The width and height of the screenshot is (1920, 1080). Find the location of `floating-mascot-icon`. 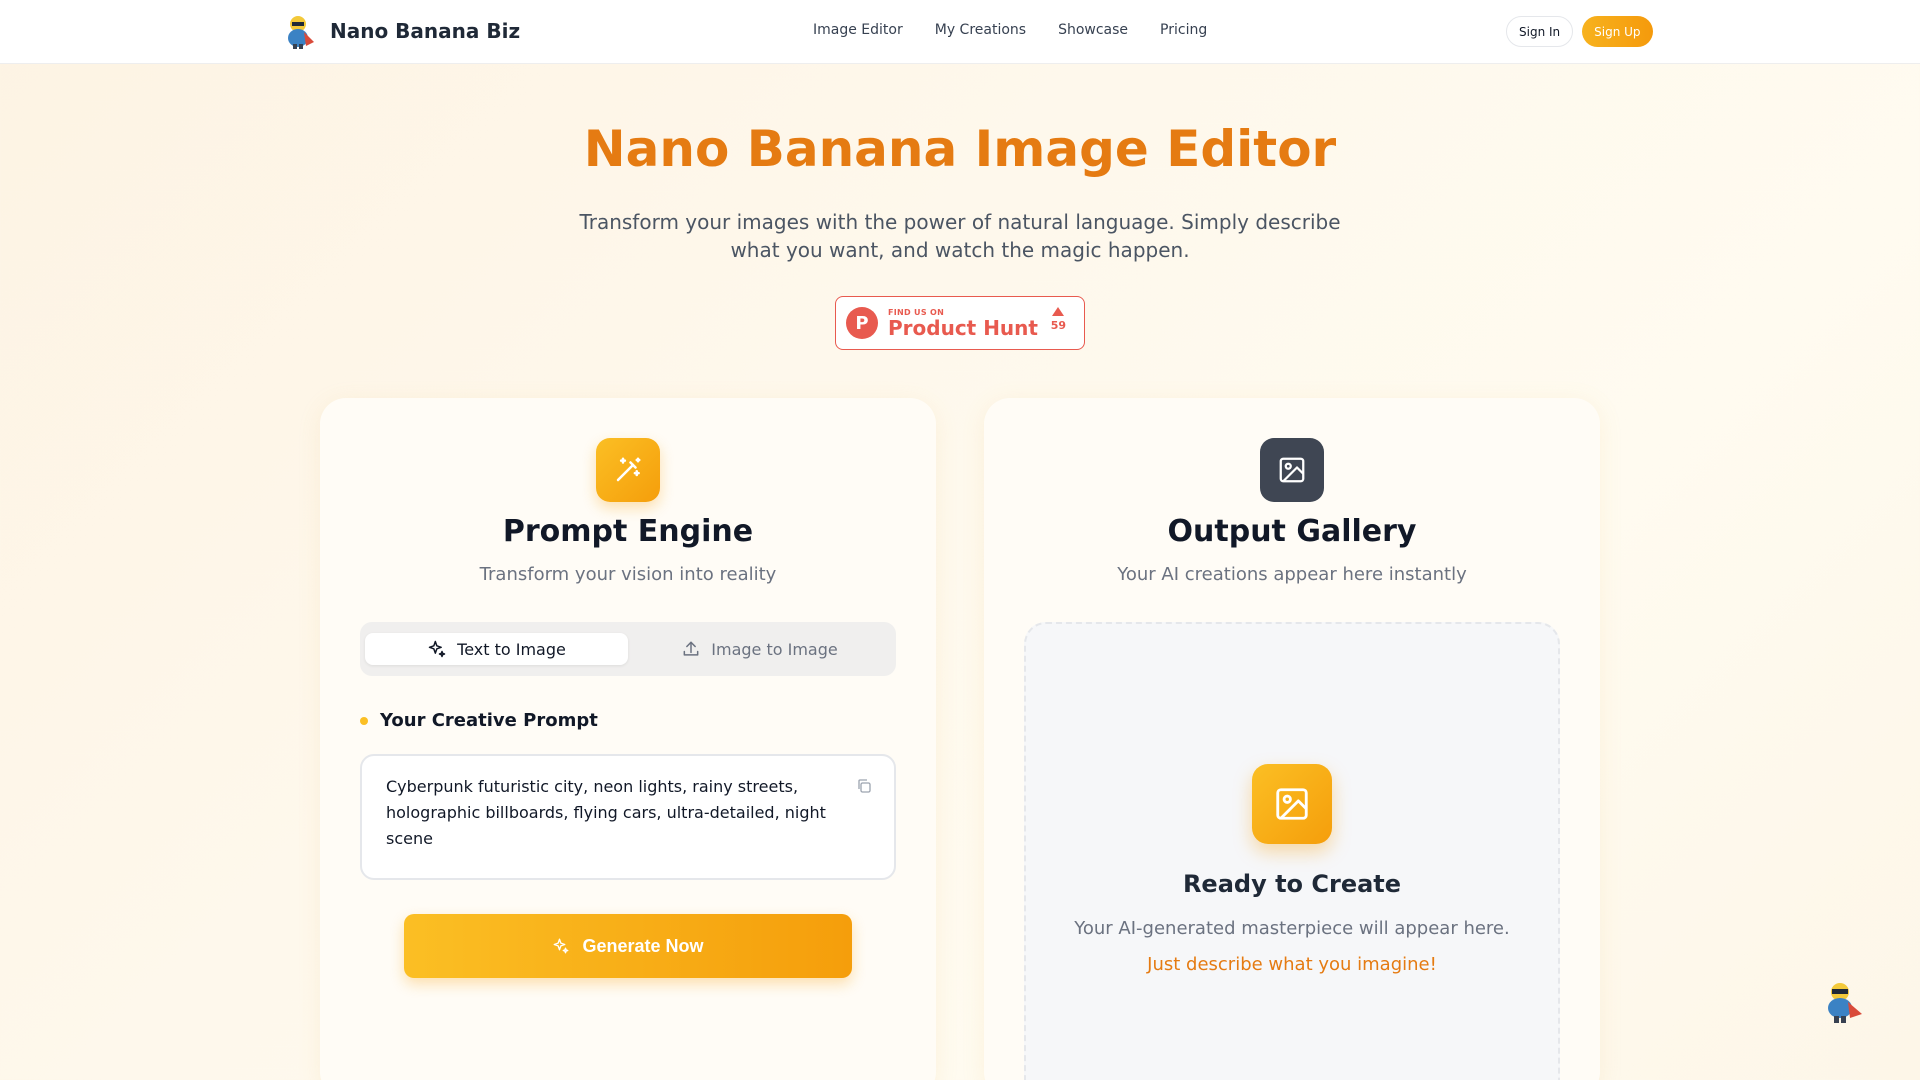

floating-mascot-icon is located at coordinates (1843, 1001).